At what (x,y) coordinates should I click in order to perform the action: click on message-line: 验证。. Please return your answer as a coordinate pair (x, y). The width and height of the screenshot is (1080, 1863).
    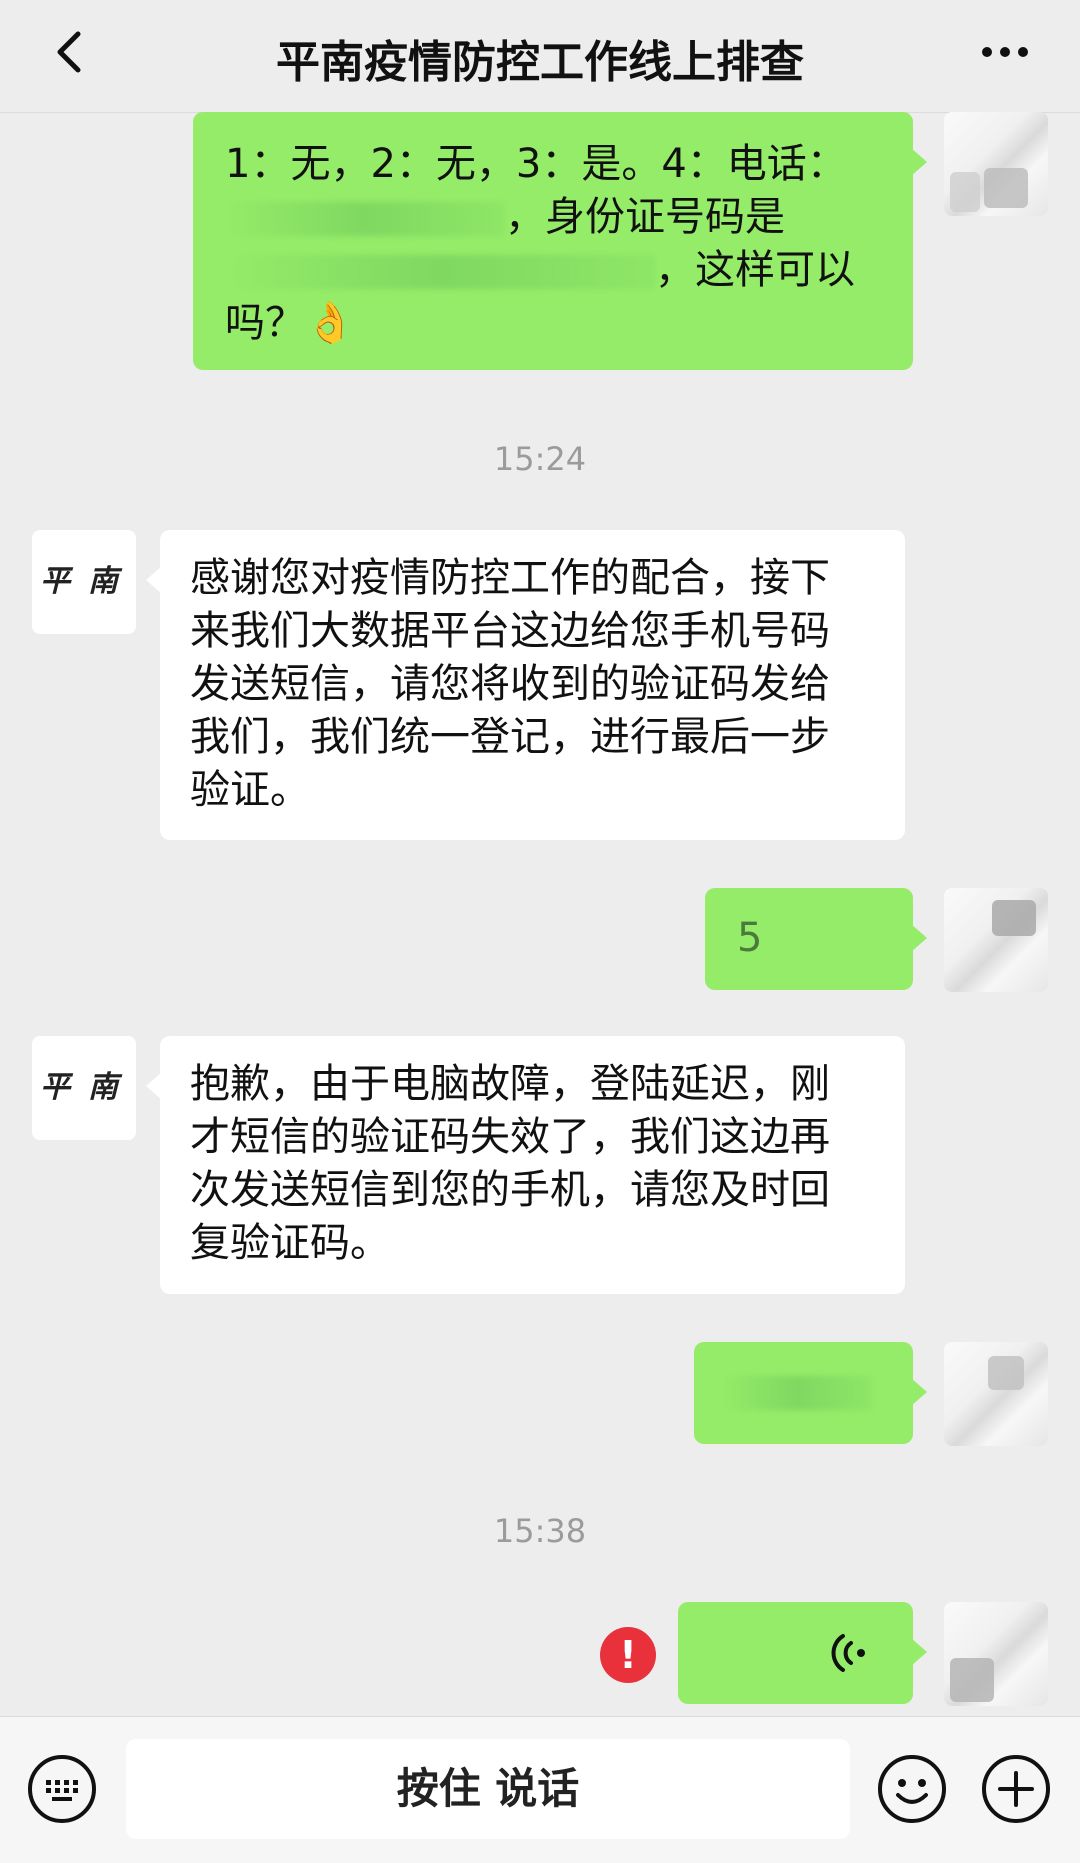
    Looking at the image, I should click on (250, 790).